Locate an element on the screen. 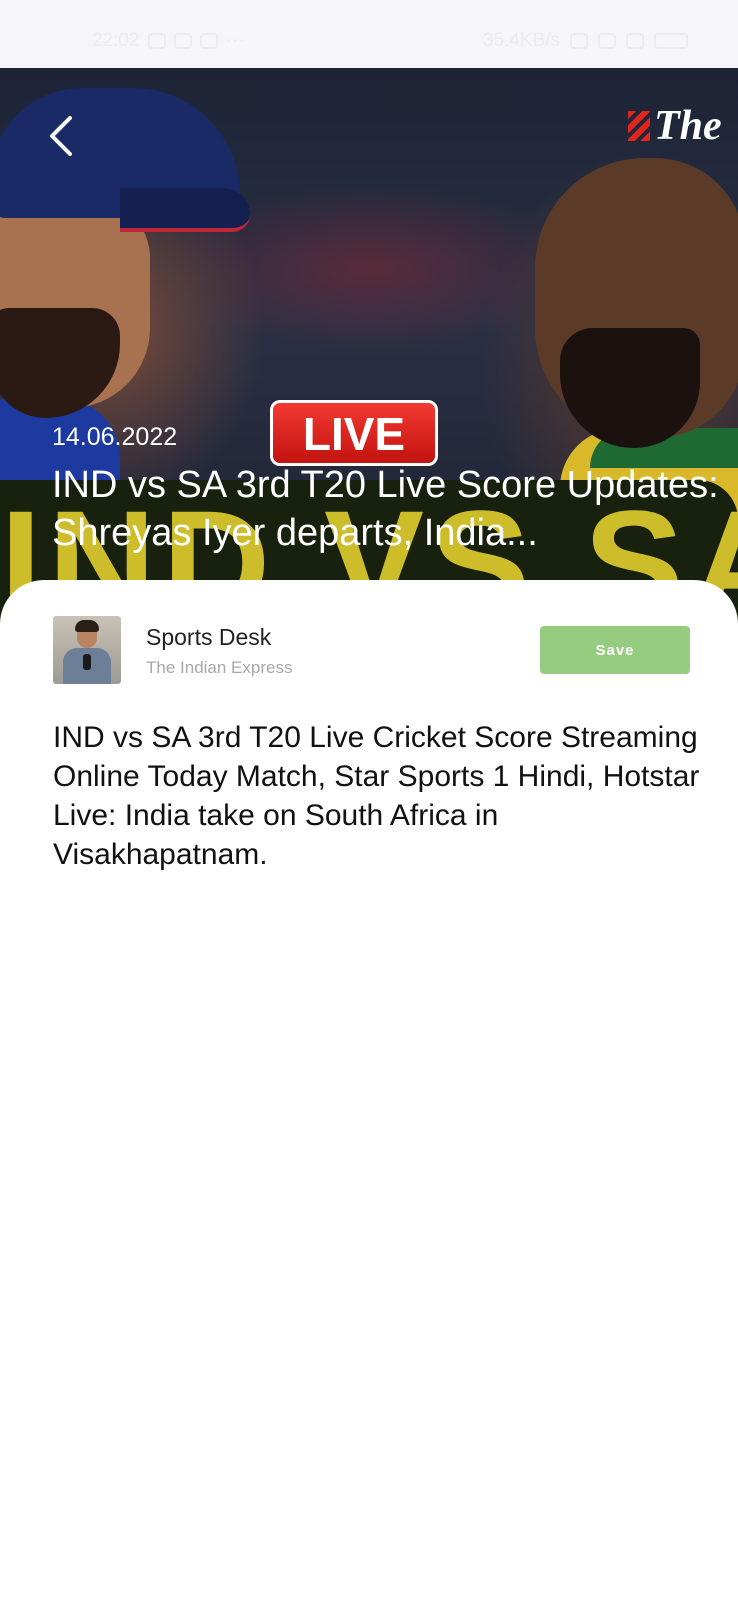 This screenshot has width=738, height=1600. save-button: Save is located at coordinates (615, 650).